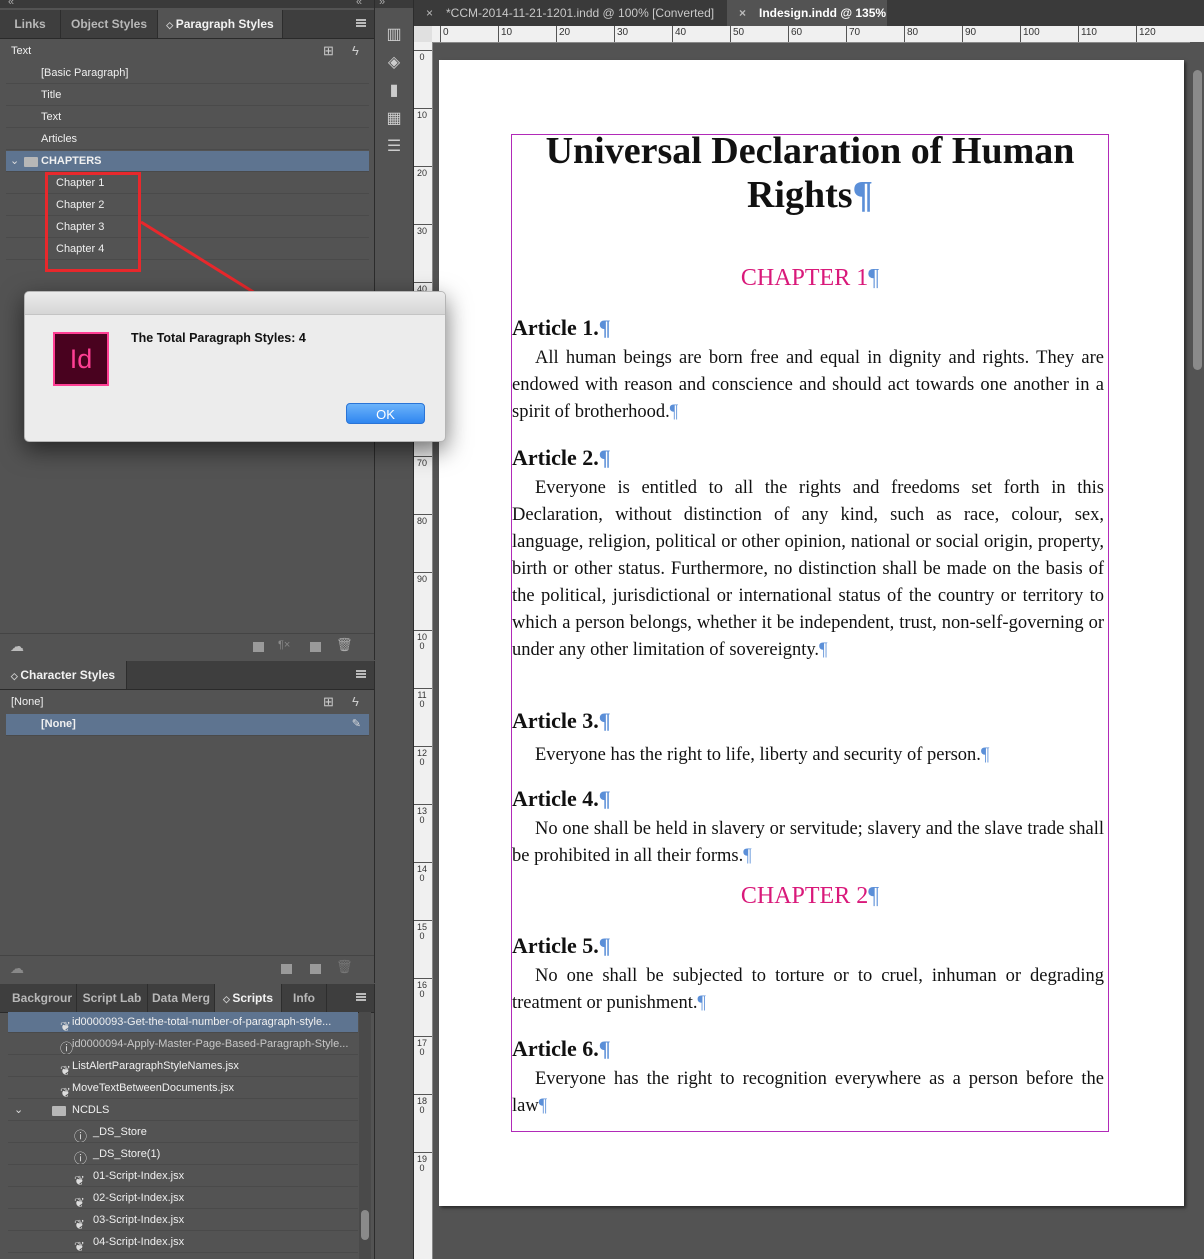 The height and width of the screenshot is (1259, 1204). Describe the element at coordinates (394, 4) in the screenshot. I see `dock-header: »` at that location.